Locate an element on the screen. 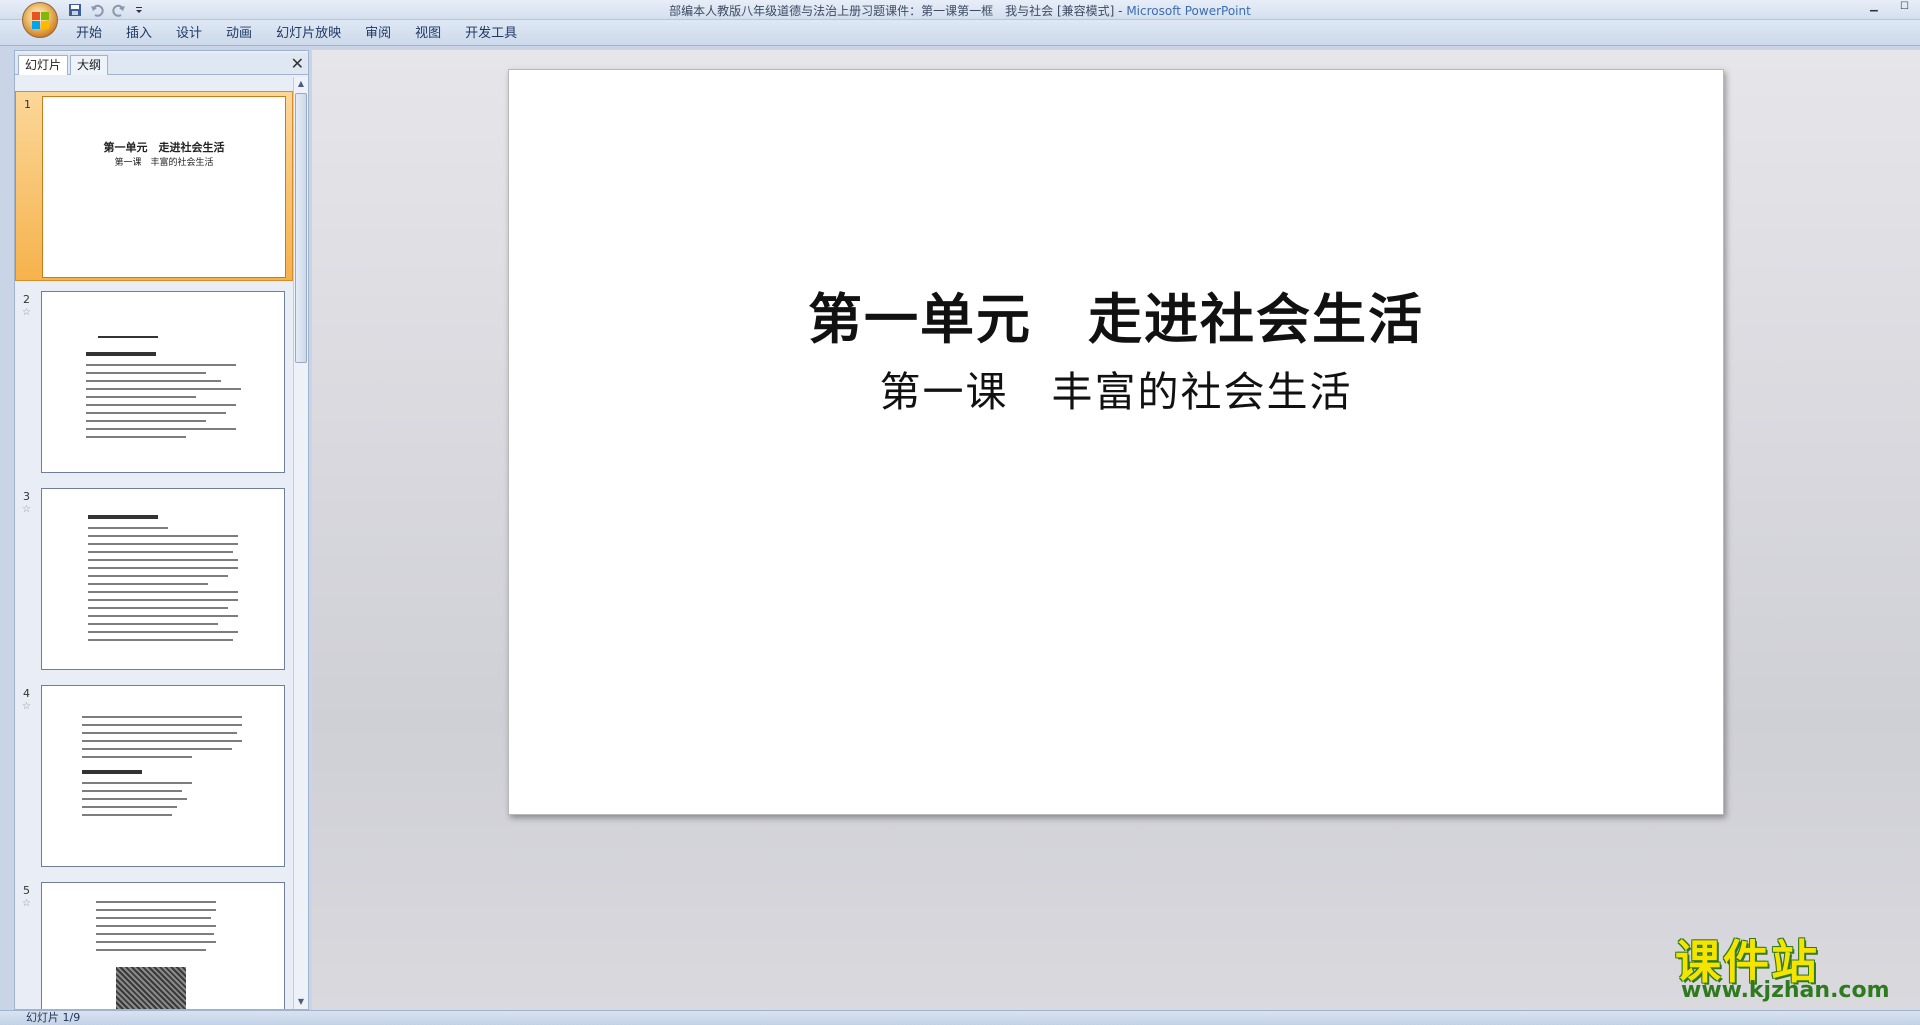 The image size is (1920, 1025). thumbnail-preview: 第一单元 走进社会生活 第一课 丰富的社会生活 is located at coordinates (164, 187).